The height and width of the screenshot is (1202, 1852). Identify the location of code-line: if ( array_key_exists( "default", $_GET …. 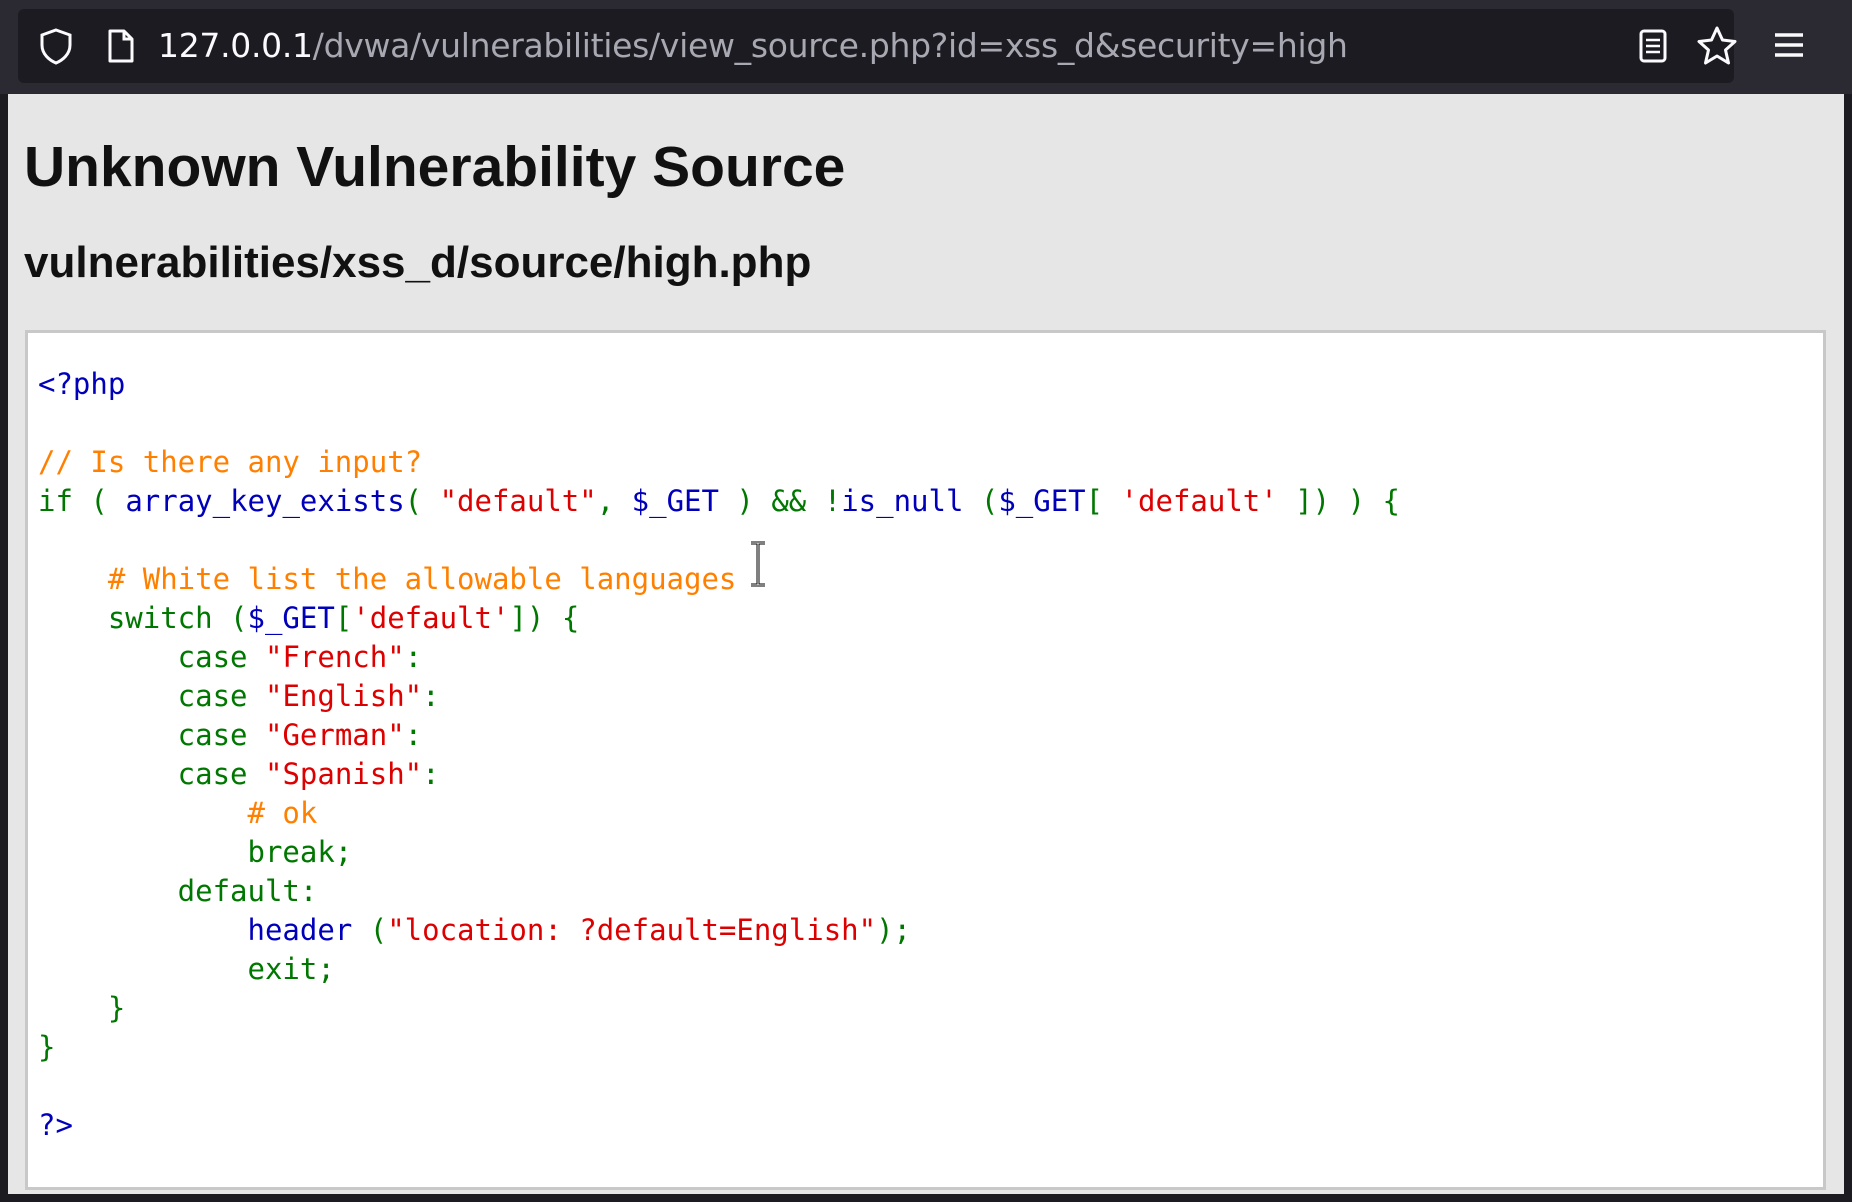
(719, 501).